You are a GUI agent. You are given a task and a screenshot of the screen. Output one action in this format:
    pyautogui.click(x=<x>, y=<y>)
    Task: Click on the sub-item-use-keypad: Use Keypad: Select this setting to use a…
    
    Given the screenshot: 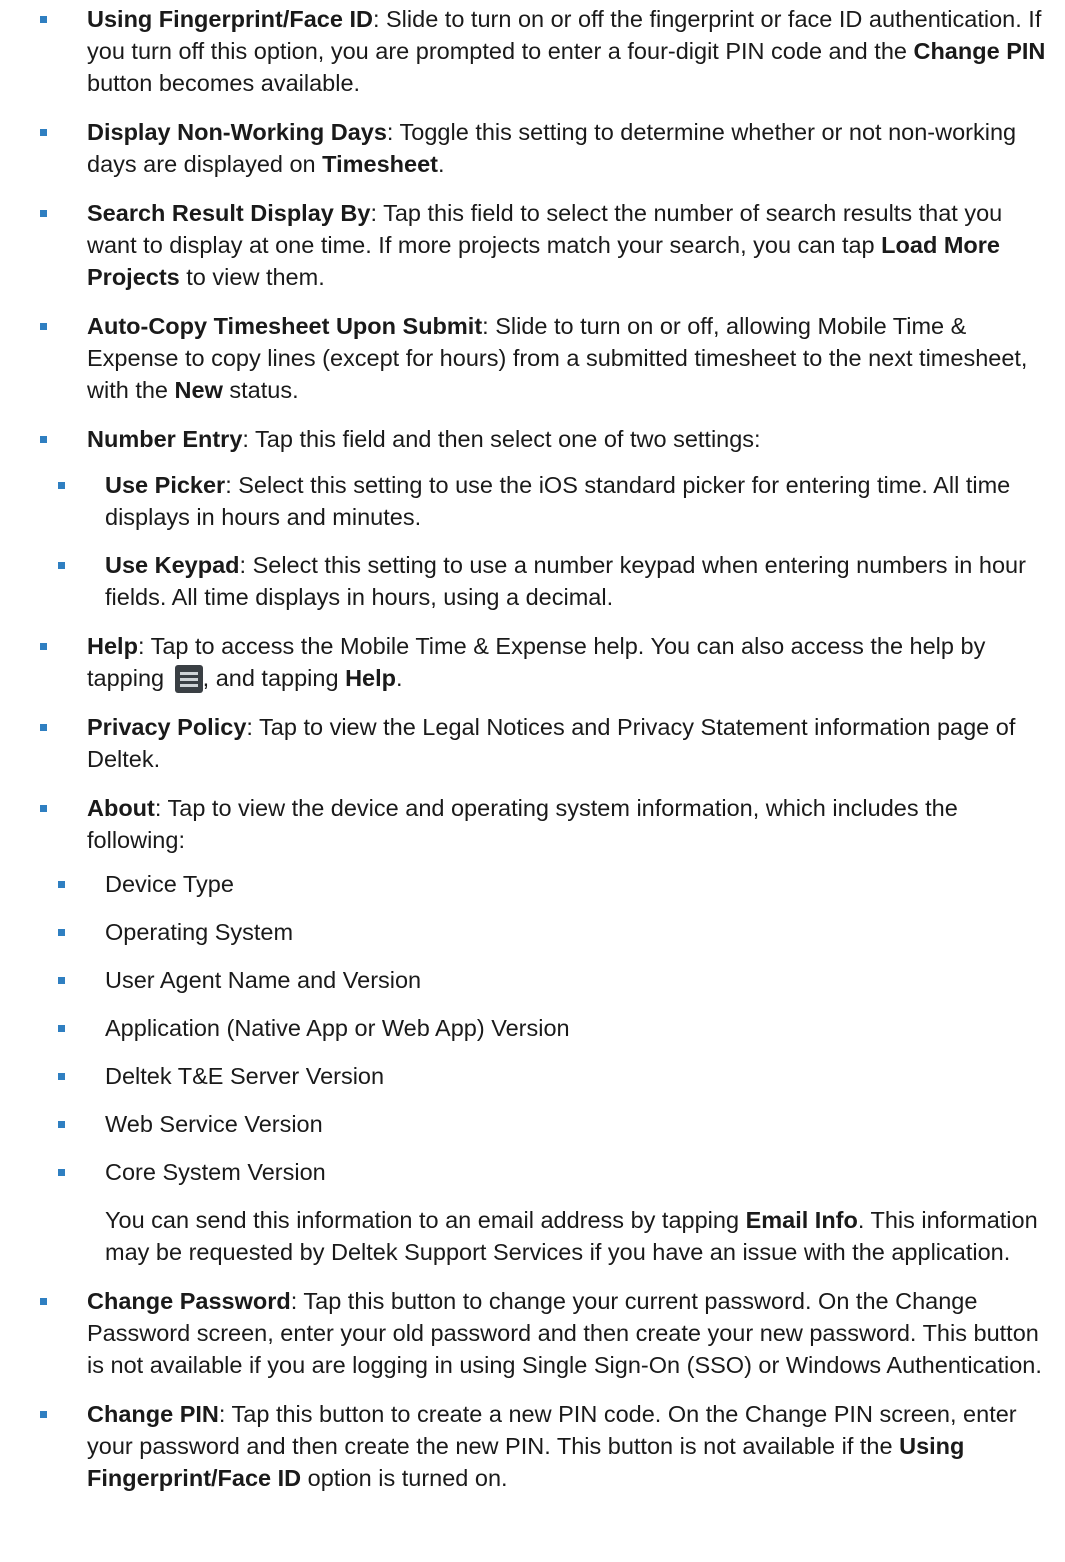 What is the action you would take?
    pyautogui.click(x=554, y=581)
    